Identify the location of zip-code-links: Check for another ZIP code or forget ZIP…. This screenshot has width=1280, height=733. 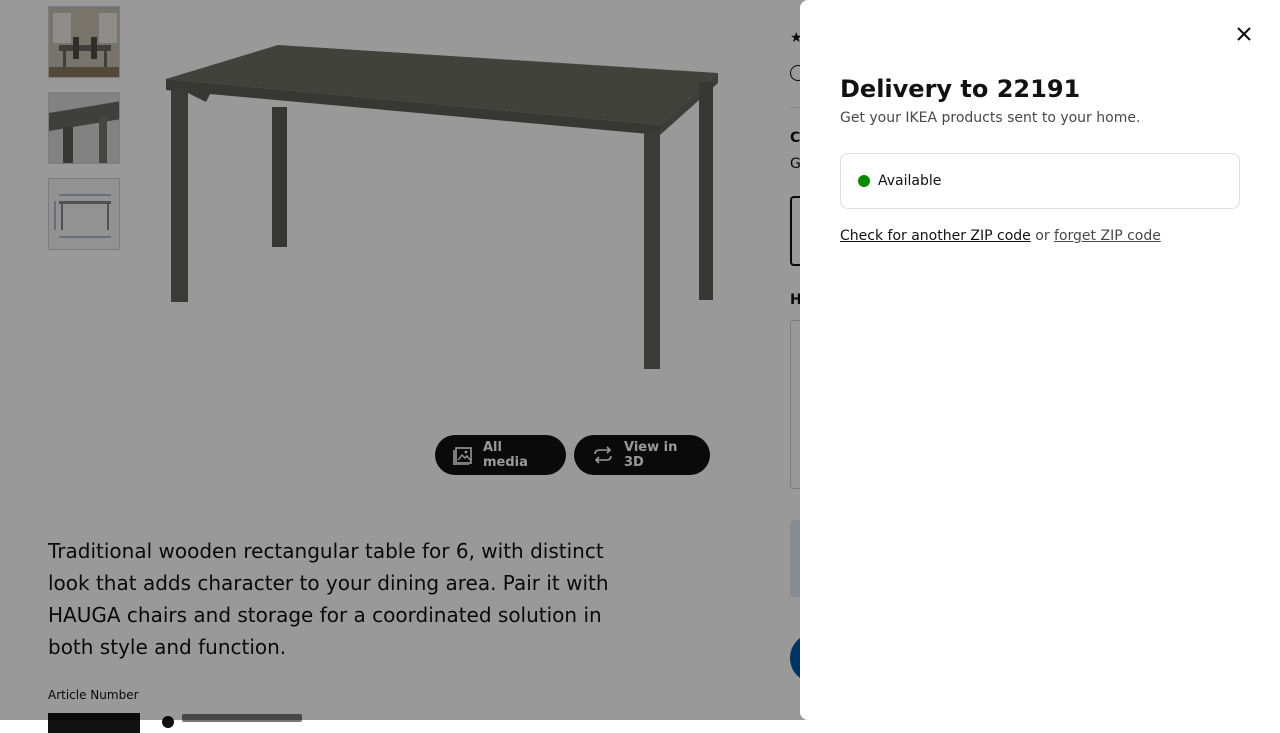
(1000, 236).